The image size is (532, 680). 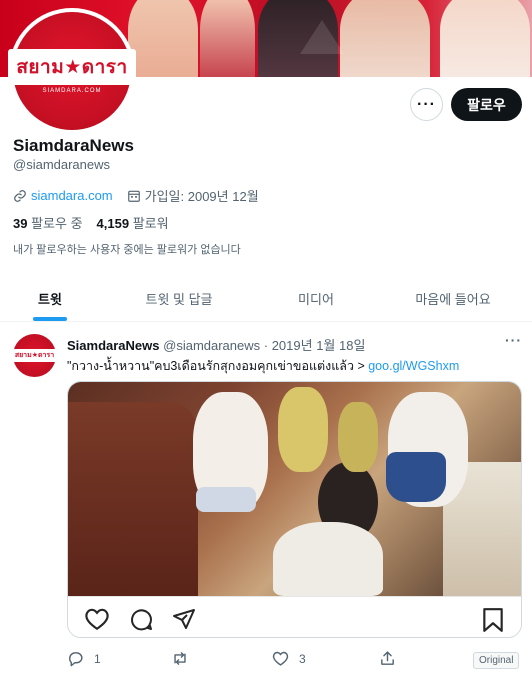 What do you see at coordinates (513, 340) in the screenshot?
I see `tweet-more-button: ···` at bounding box center [513, 340].